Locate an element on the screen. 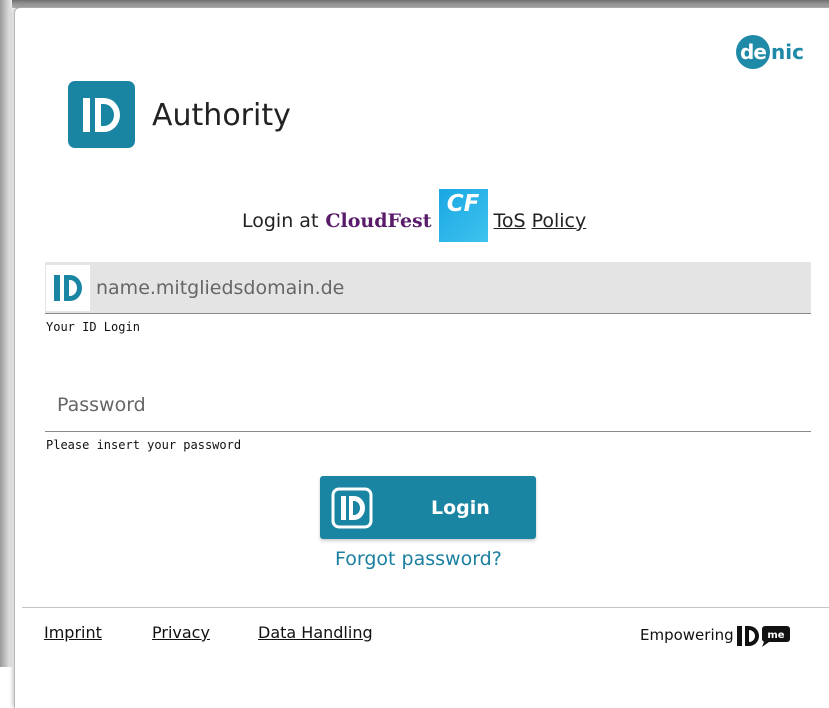  policy-link: Policy is located at coordinates (559, 221).